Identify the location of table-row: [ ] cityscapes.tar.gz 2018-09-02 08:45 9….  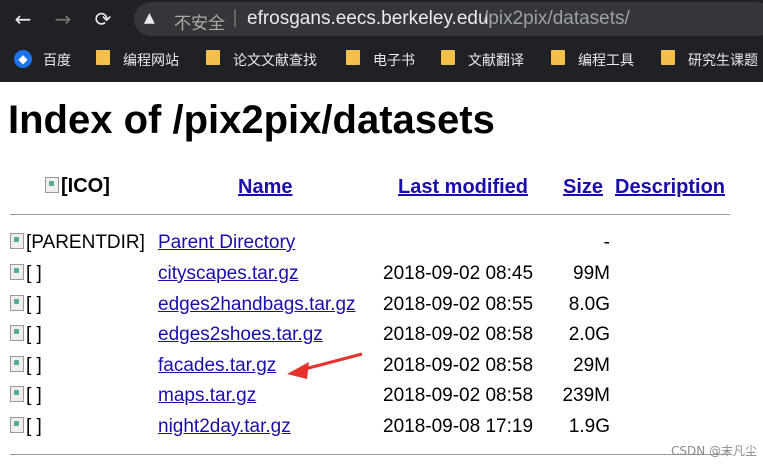
(381, 278).